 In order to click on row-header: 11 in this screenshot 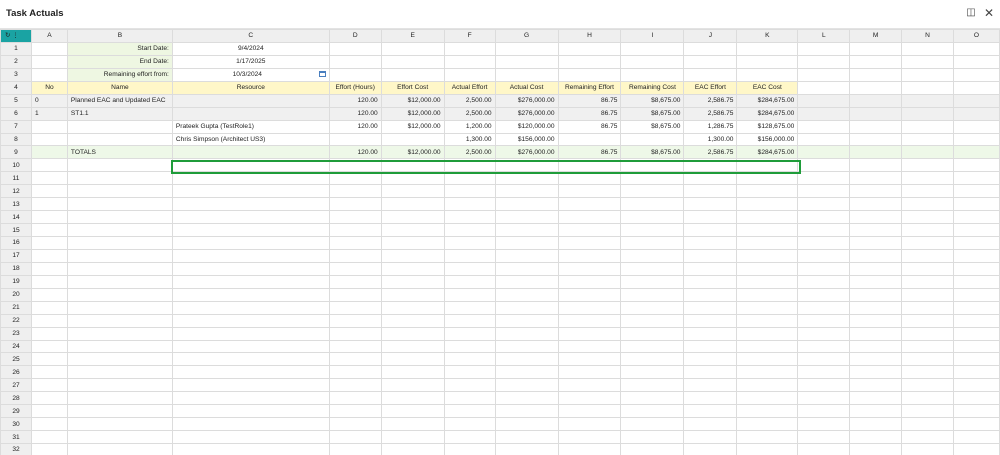, I will do `click(16, 178)`.